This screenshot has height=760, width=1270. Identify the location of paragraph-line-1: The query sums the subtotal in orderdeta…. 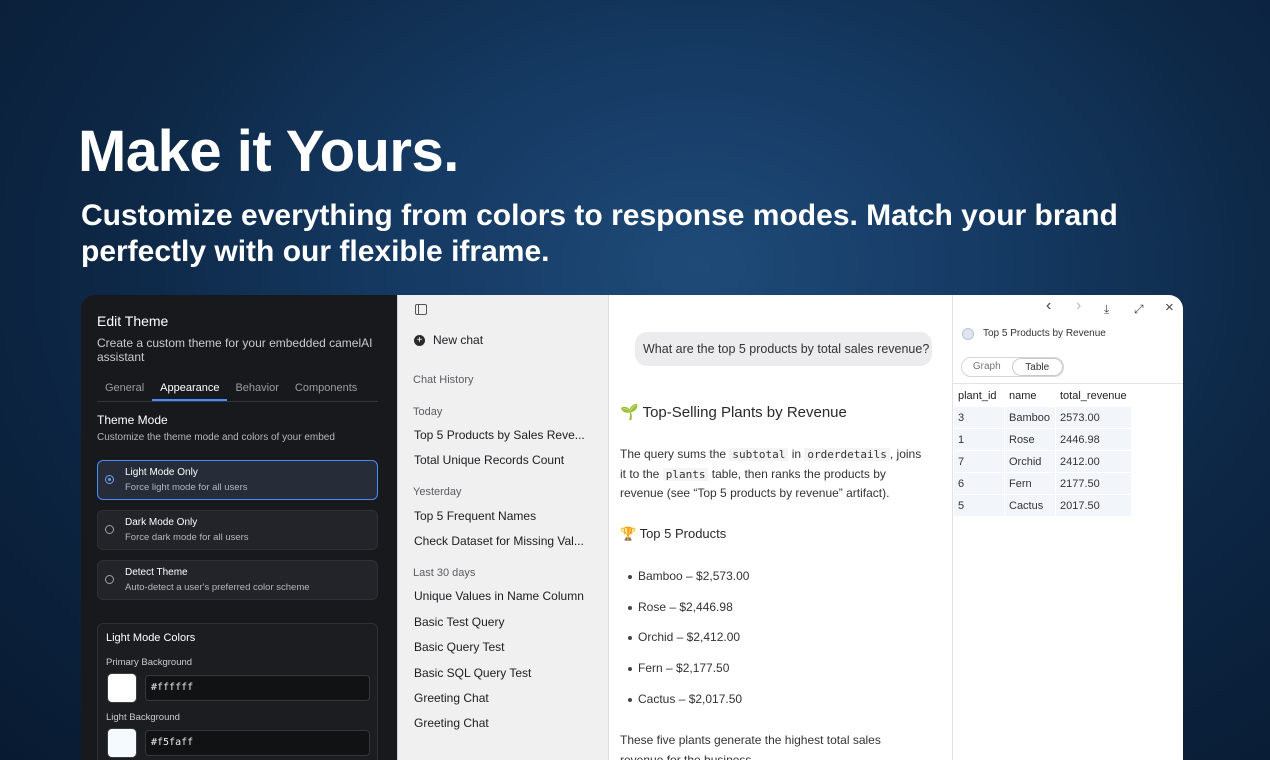
(780, 455).